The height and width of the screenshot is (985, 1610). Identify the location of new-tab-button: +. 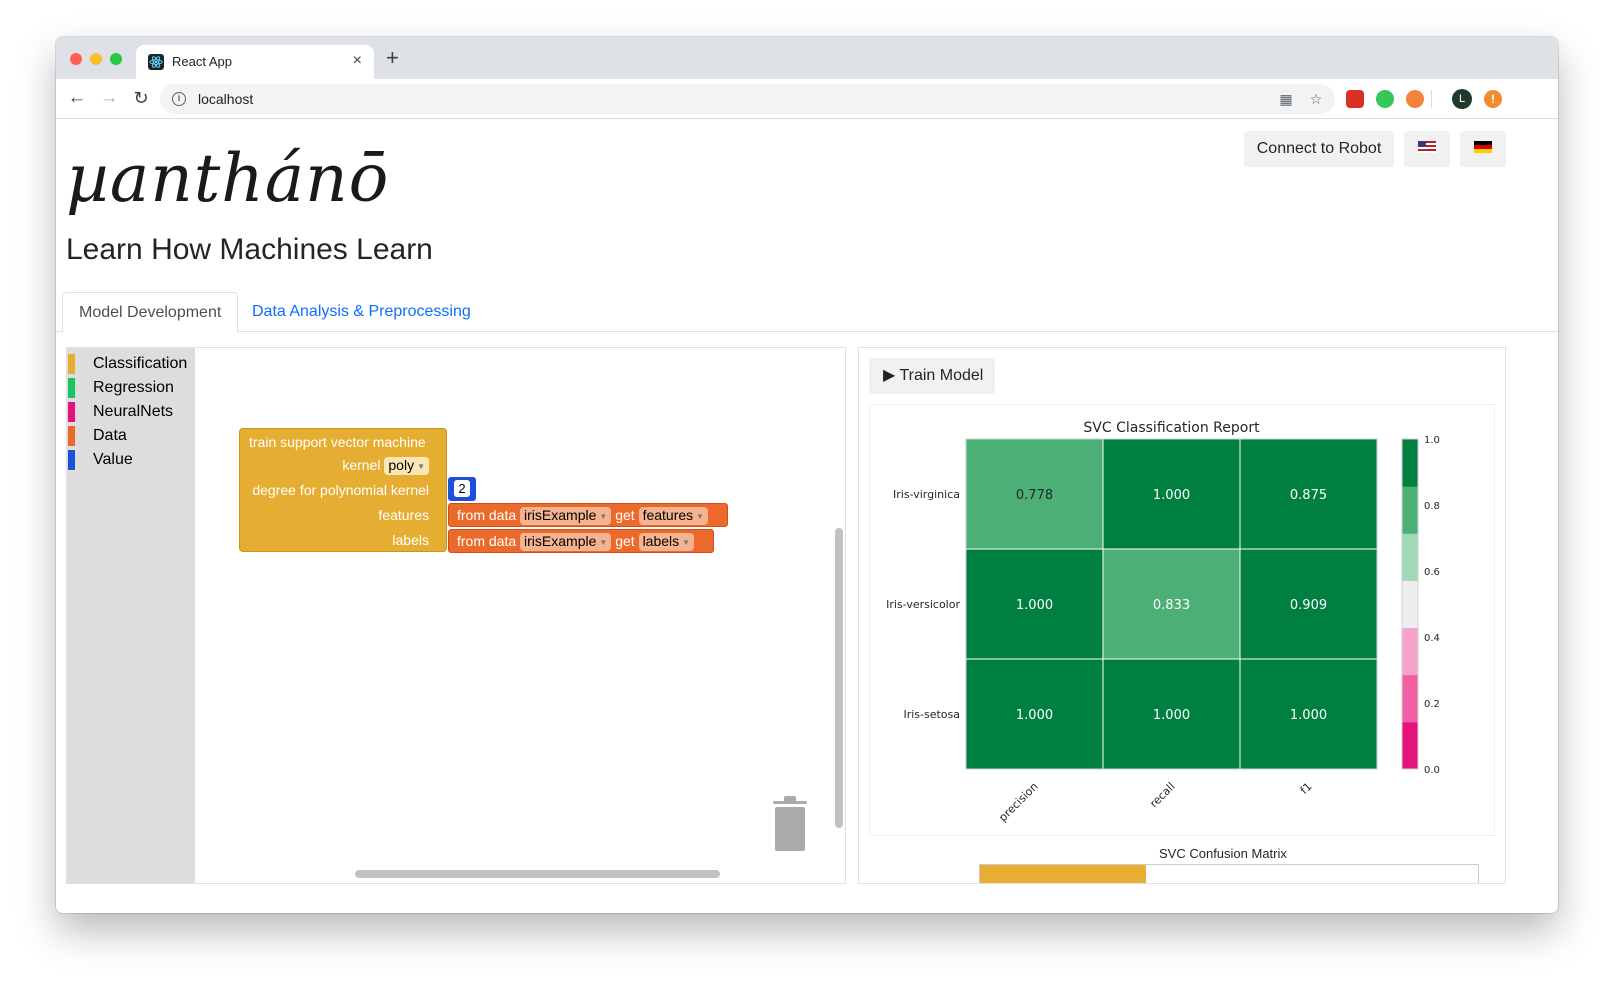
(392, 58).